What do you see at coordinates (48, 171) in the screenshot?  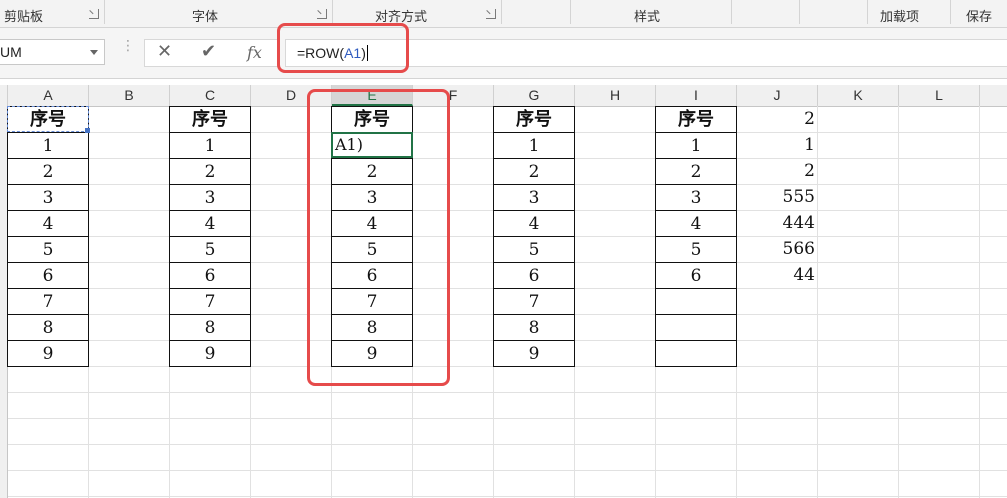 I see `cell-a3: 2` at bounding box center [48, 171].